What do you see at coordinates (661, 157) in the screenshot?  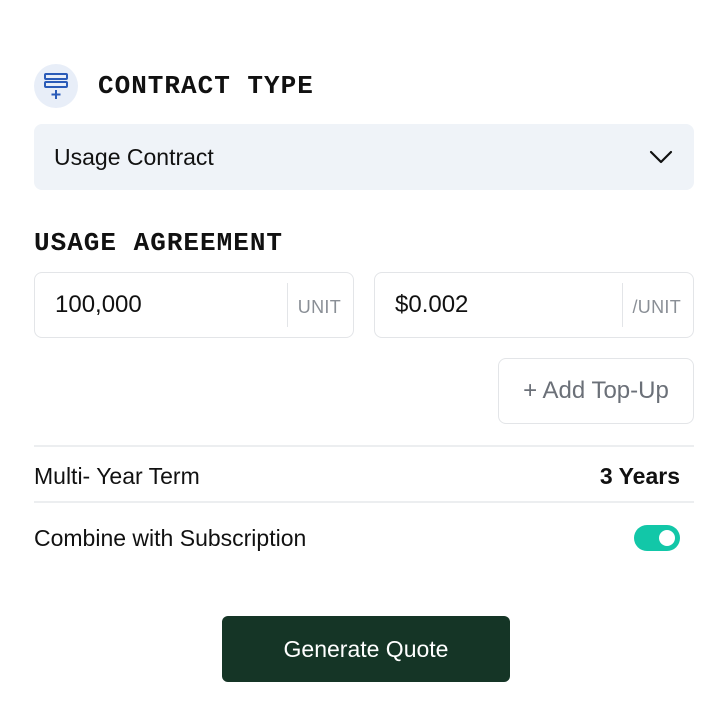 I see `chevron-down-icon` at bounding box center [661, 157].